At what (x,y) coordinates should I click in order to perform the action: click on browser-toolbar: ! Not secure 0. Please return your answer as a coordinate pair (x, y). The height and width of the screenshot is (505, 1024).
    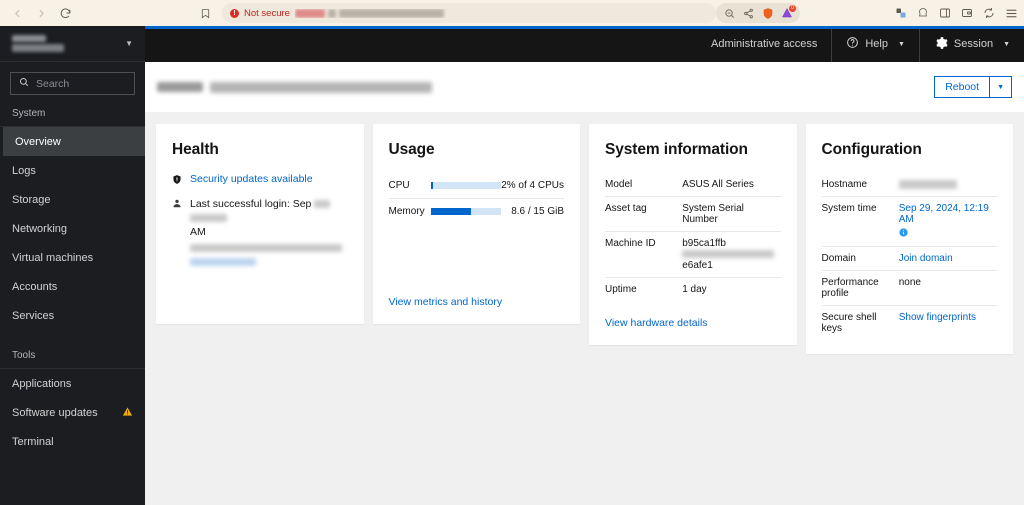
    Looking at the image, I should click on (512, 13).